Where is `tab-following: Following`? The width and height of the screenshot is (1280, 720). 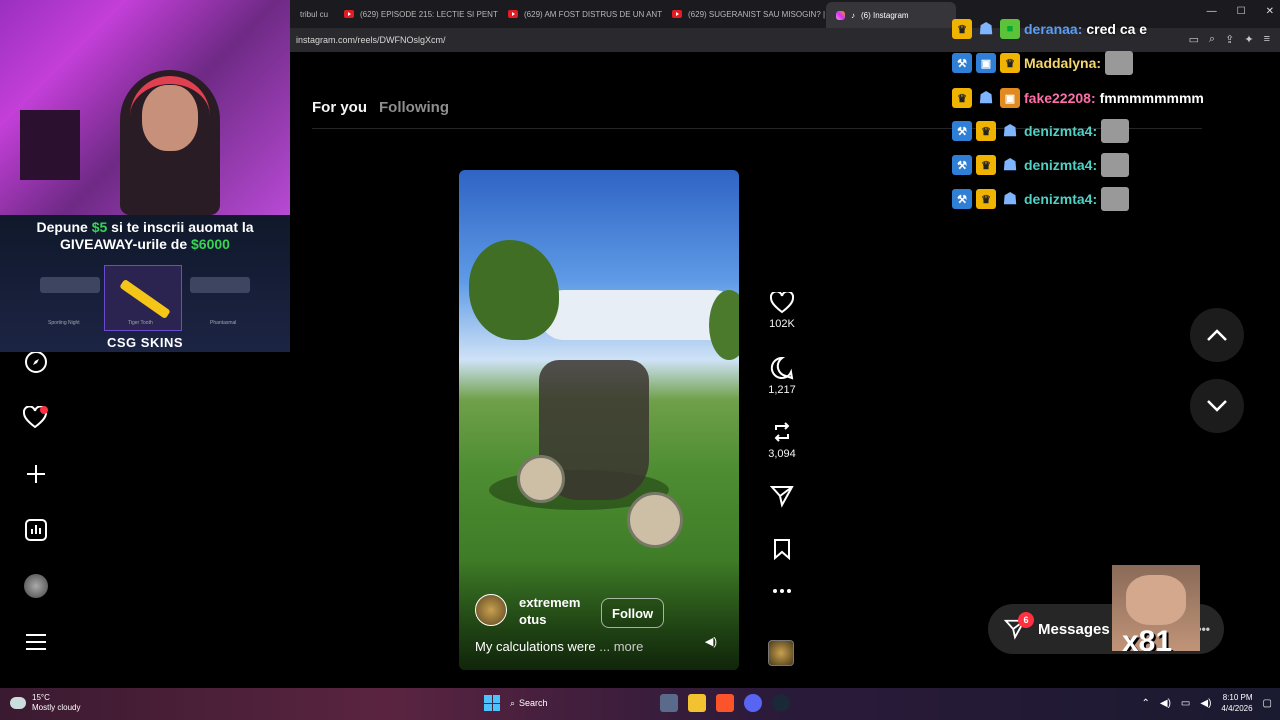 tab-following: Following is located at coordinates (414, 107).